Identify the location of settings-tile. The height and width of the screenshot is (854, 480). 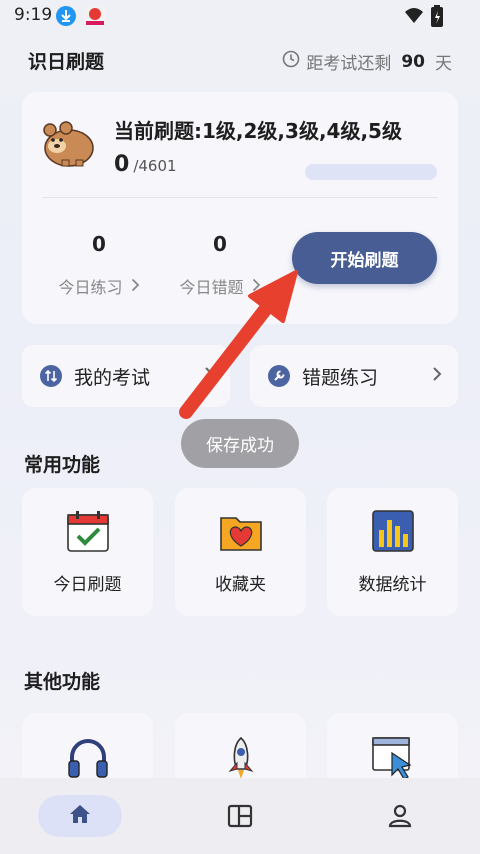
(392, 748).